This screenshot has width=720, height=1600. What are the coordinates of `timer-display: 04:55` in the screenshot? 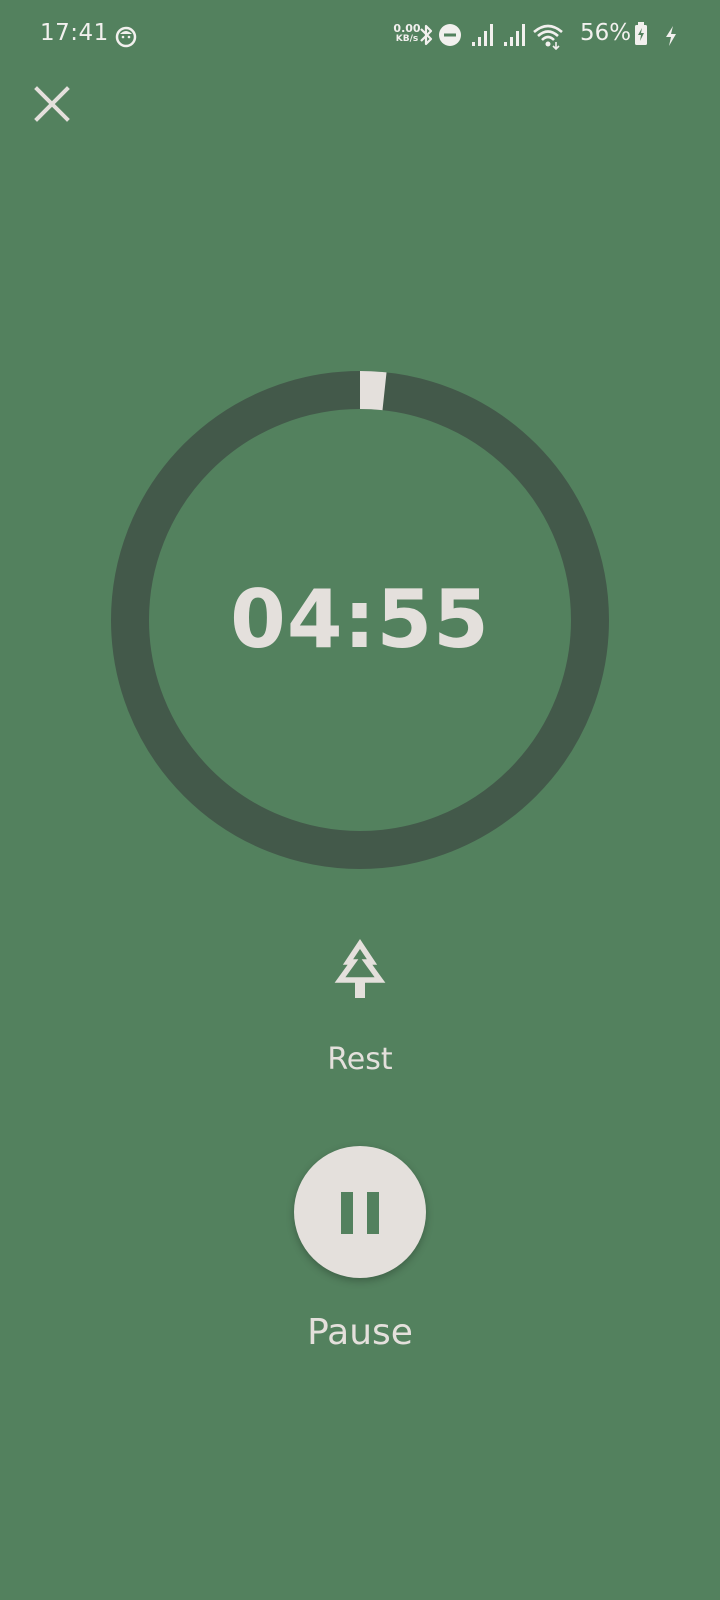 It's located at (360, 619).